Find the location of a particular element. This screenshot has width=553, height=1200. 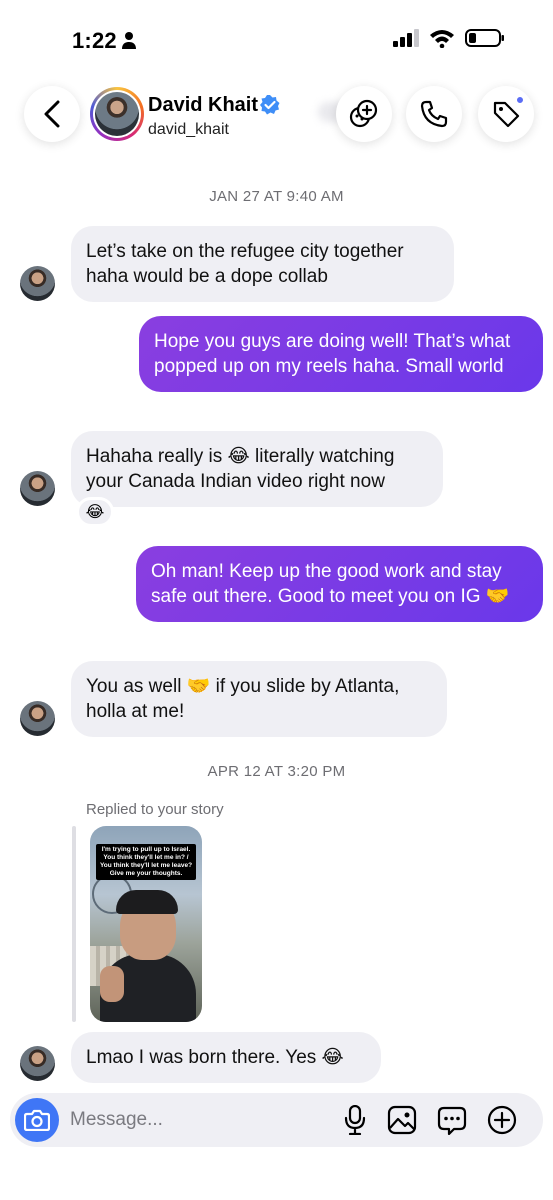

person-icon is located at coordinates (129, 40).